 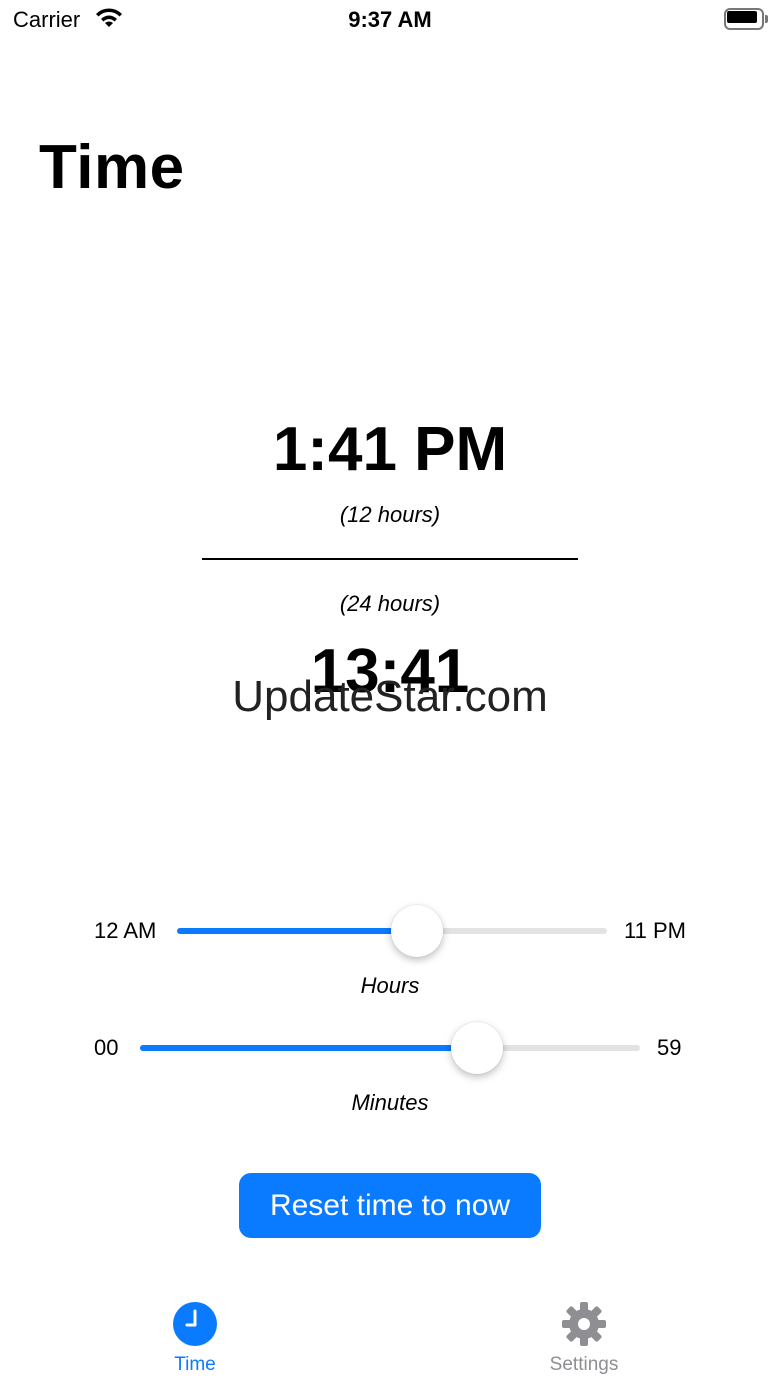 What do you see at coordinates (584, 1324) in the screenshot?
I see `gear-icon` at bounding box center [584, 1324].